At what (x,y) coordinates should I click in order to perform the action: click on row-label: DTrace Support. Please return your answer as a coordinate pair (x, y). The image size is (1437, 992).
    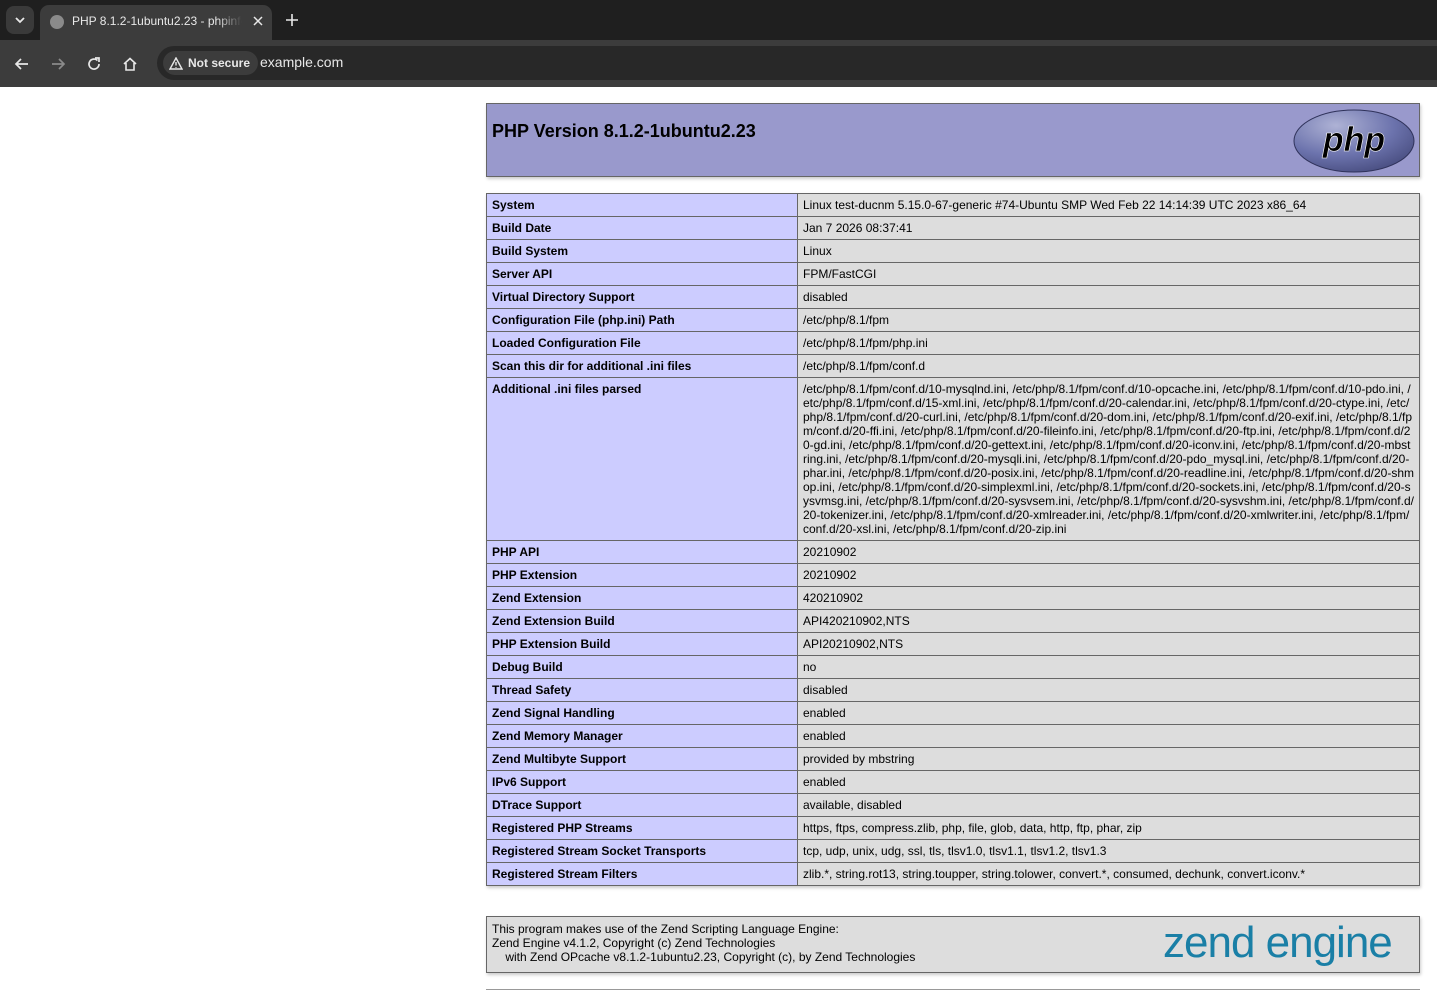
    Looking at the image, I should click on (642, 805).